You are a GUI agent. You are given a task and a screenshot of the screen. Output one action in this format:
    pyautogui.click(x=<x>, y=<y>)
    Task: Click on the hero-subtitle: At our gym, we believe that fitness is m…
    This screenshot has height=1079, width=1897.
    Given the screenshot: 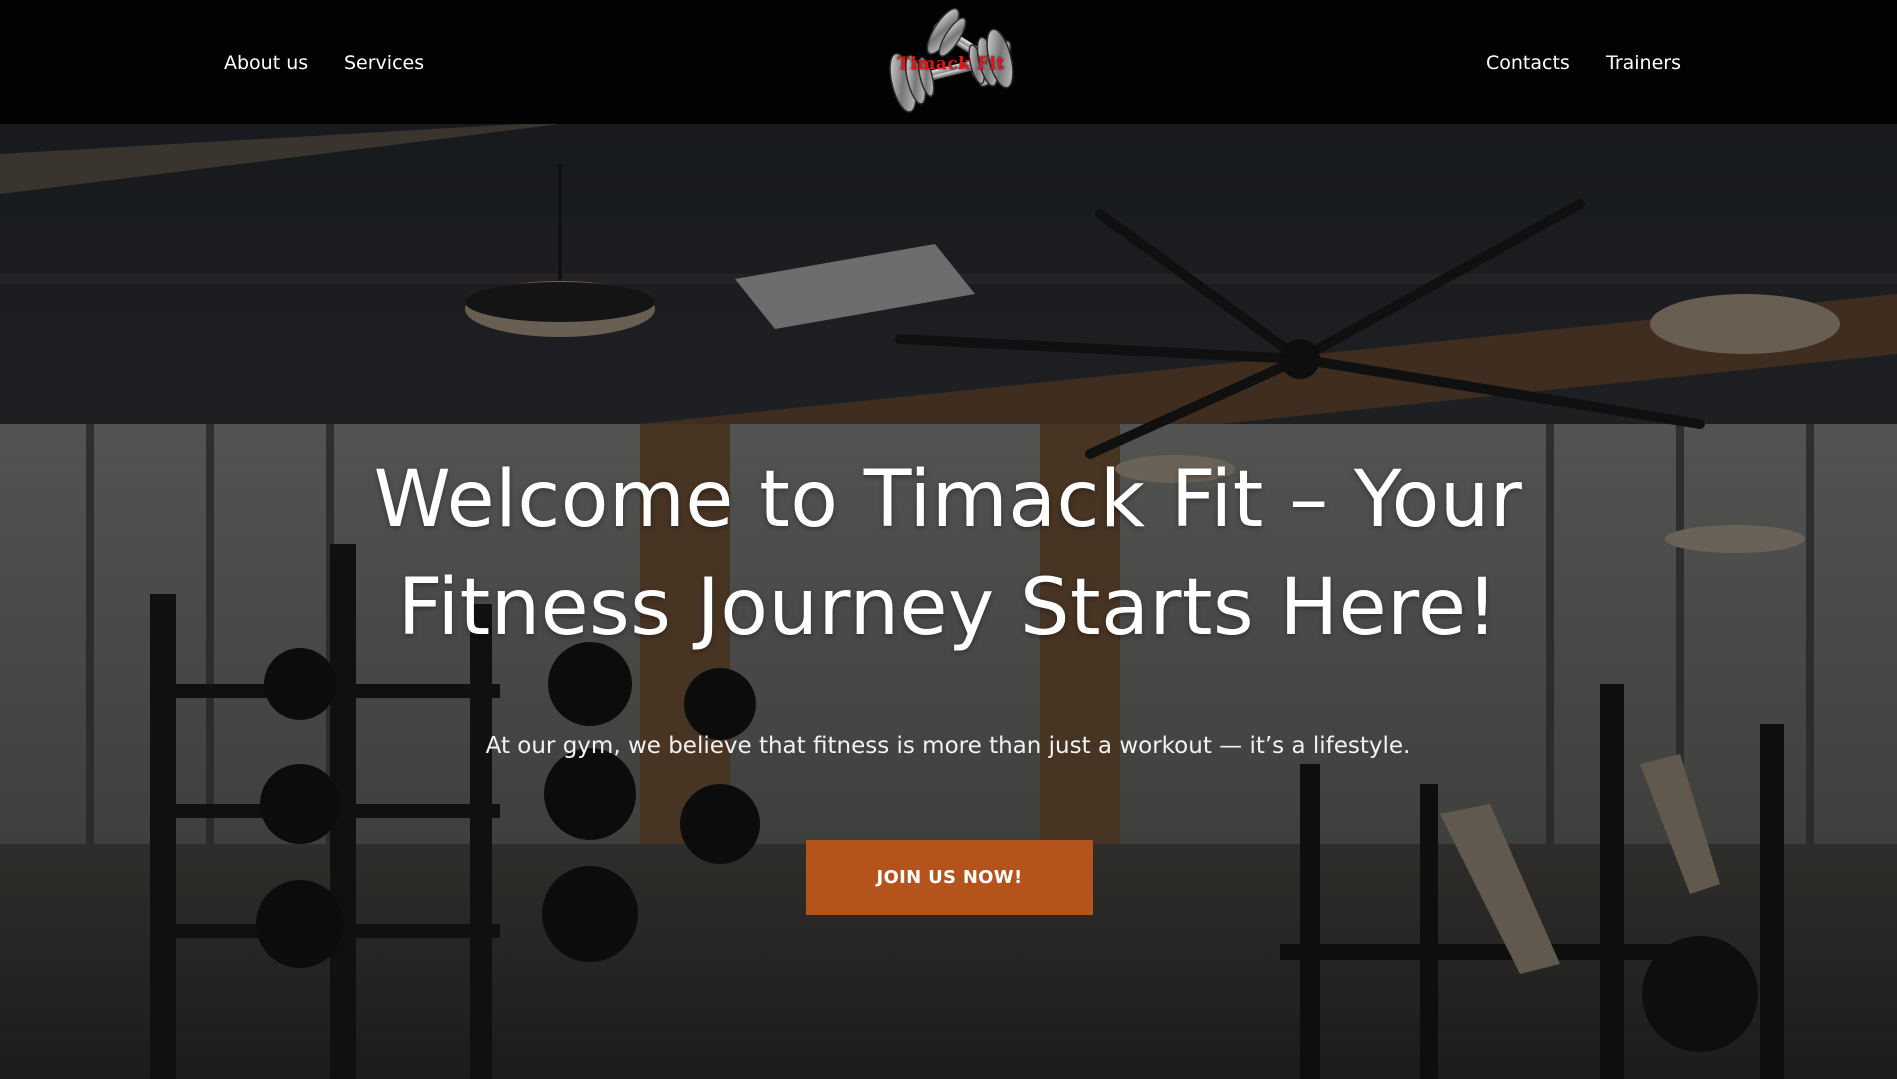 What is the action you would take?
    pyautogui.click(x=948, y=746)
    